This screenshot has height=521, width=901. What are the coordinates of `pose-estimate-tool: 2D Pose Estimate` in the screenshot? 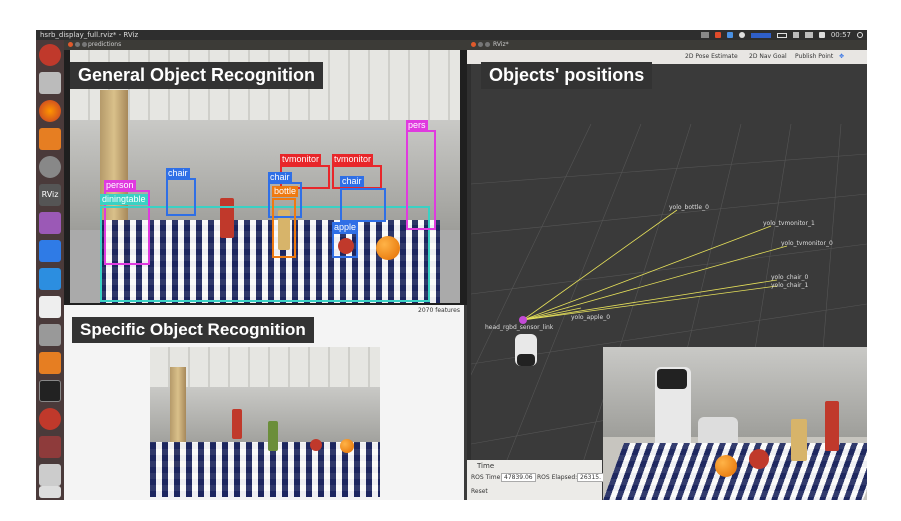 It's located at (711, 56).